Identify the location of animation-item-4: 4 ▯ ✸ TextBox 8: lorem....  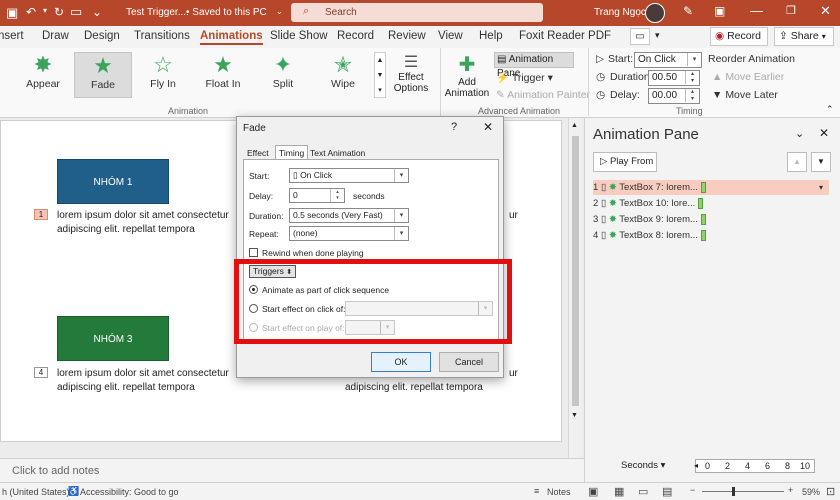
(711, 235).